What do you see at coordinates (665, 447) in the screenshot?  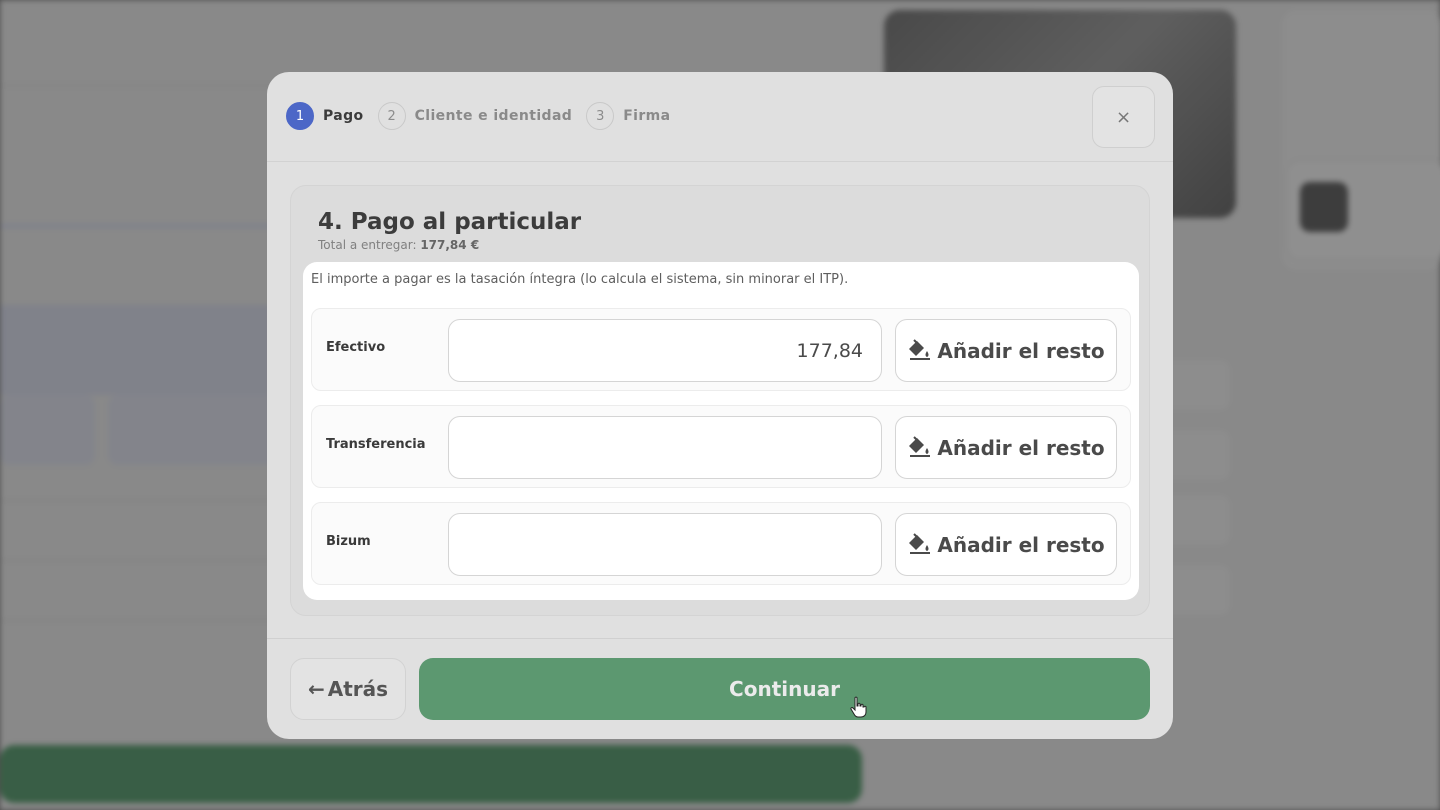 I see `transferencia-amount-input` at bounding box center [665, 447].